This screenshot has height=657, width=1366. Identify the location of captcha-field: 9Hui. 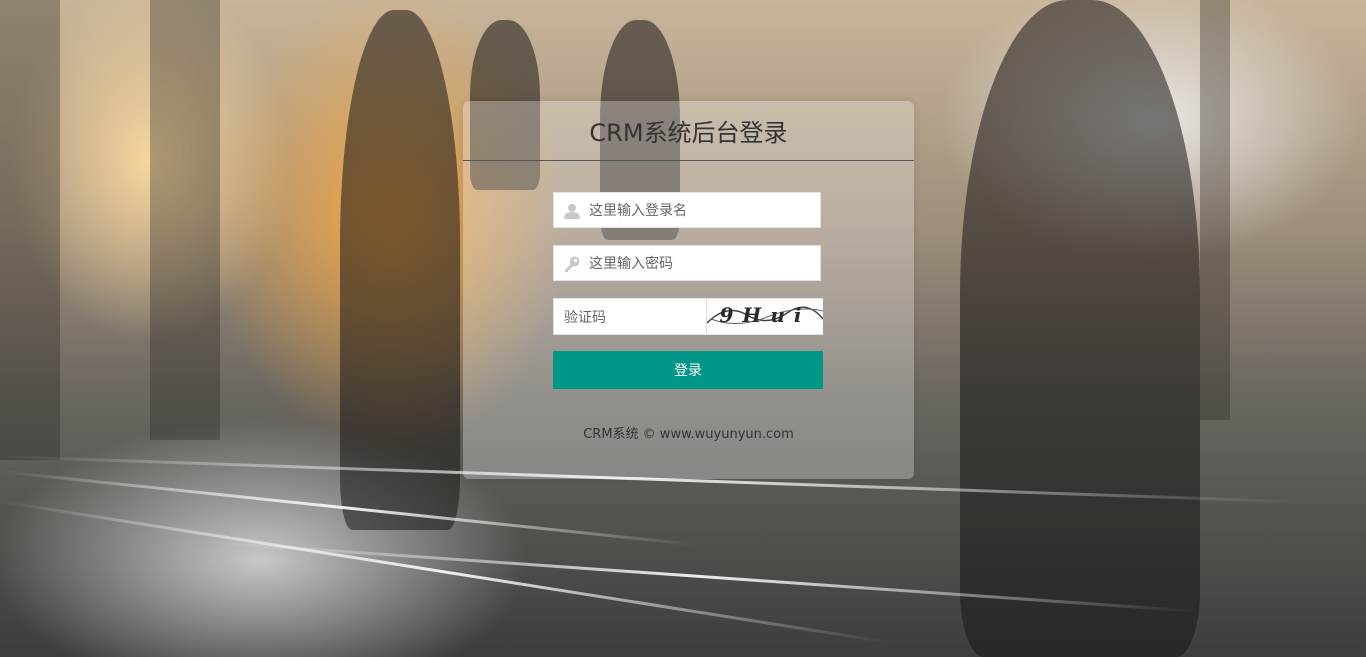
(688, 317).